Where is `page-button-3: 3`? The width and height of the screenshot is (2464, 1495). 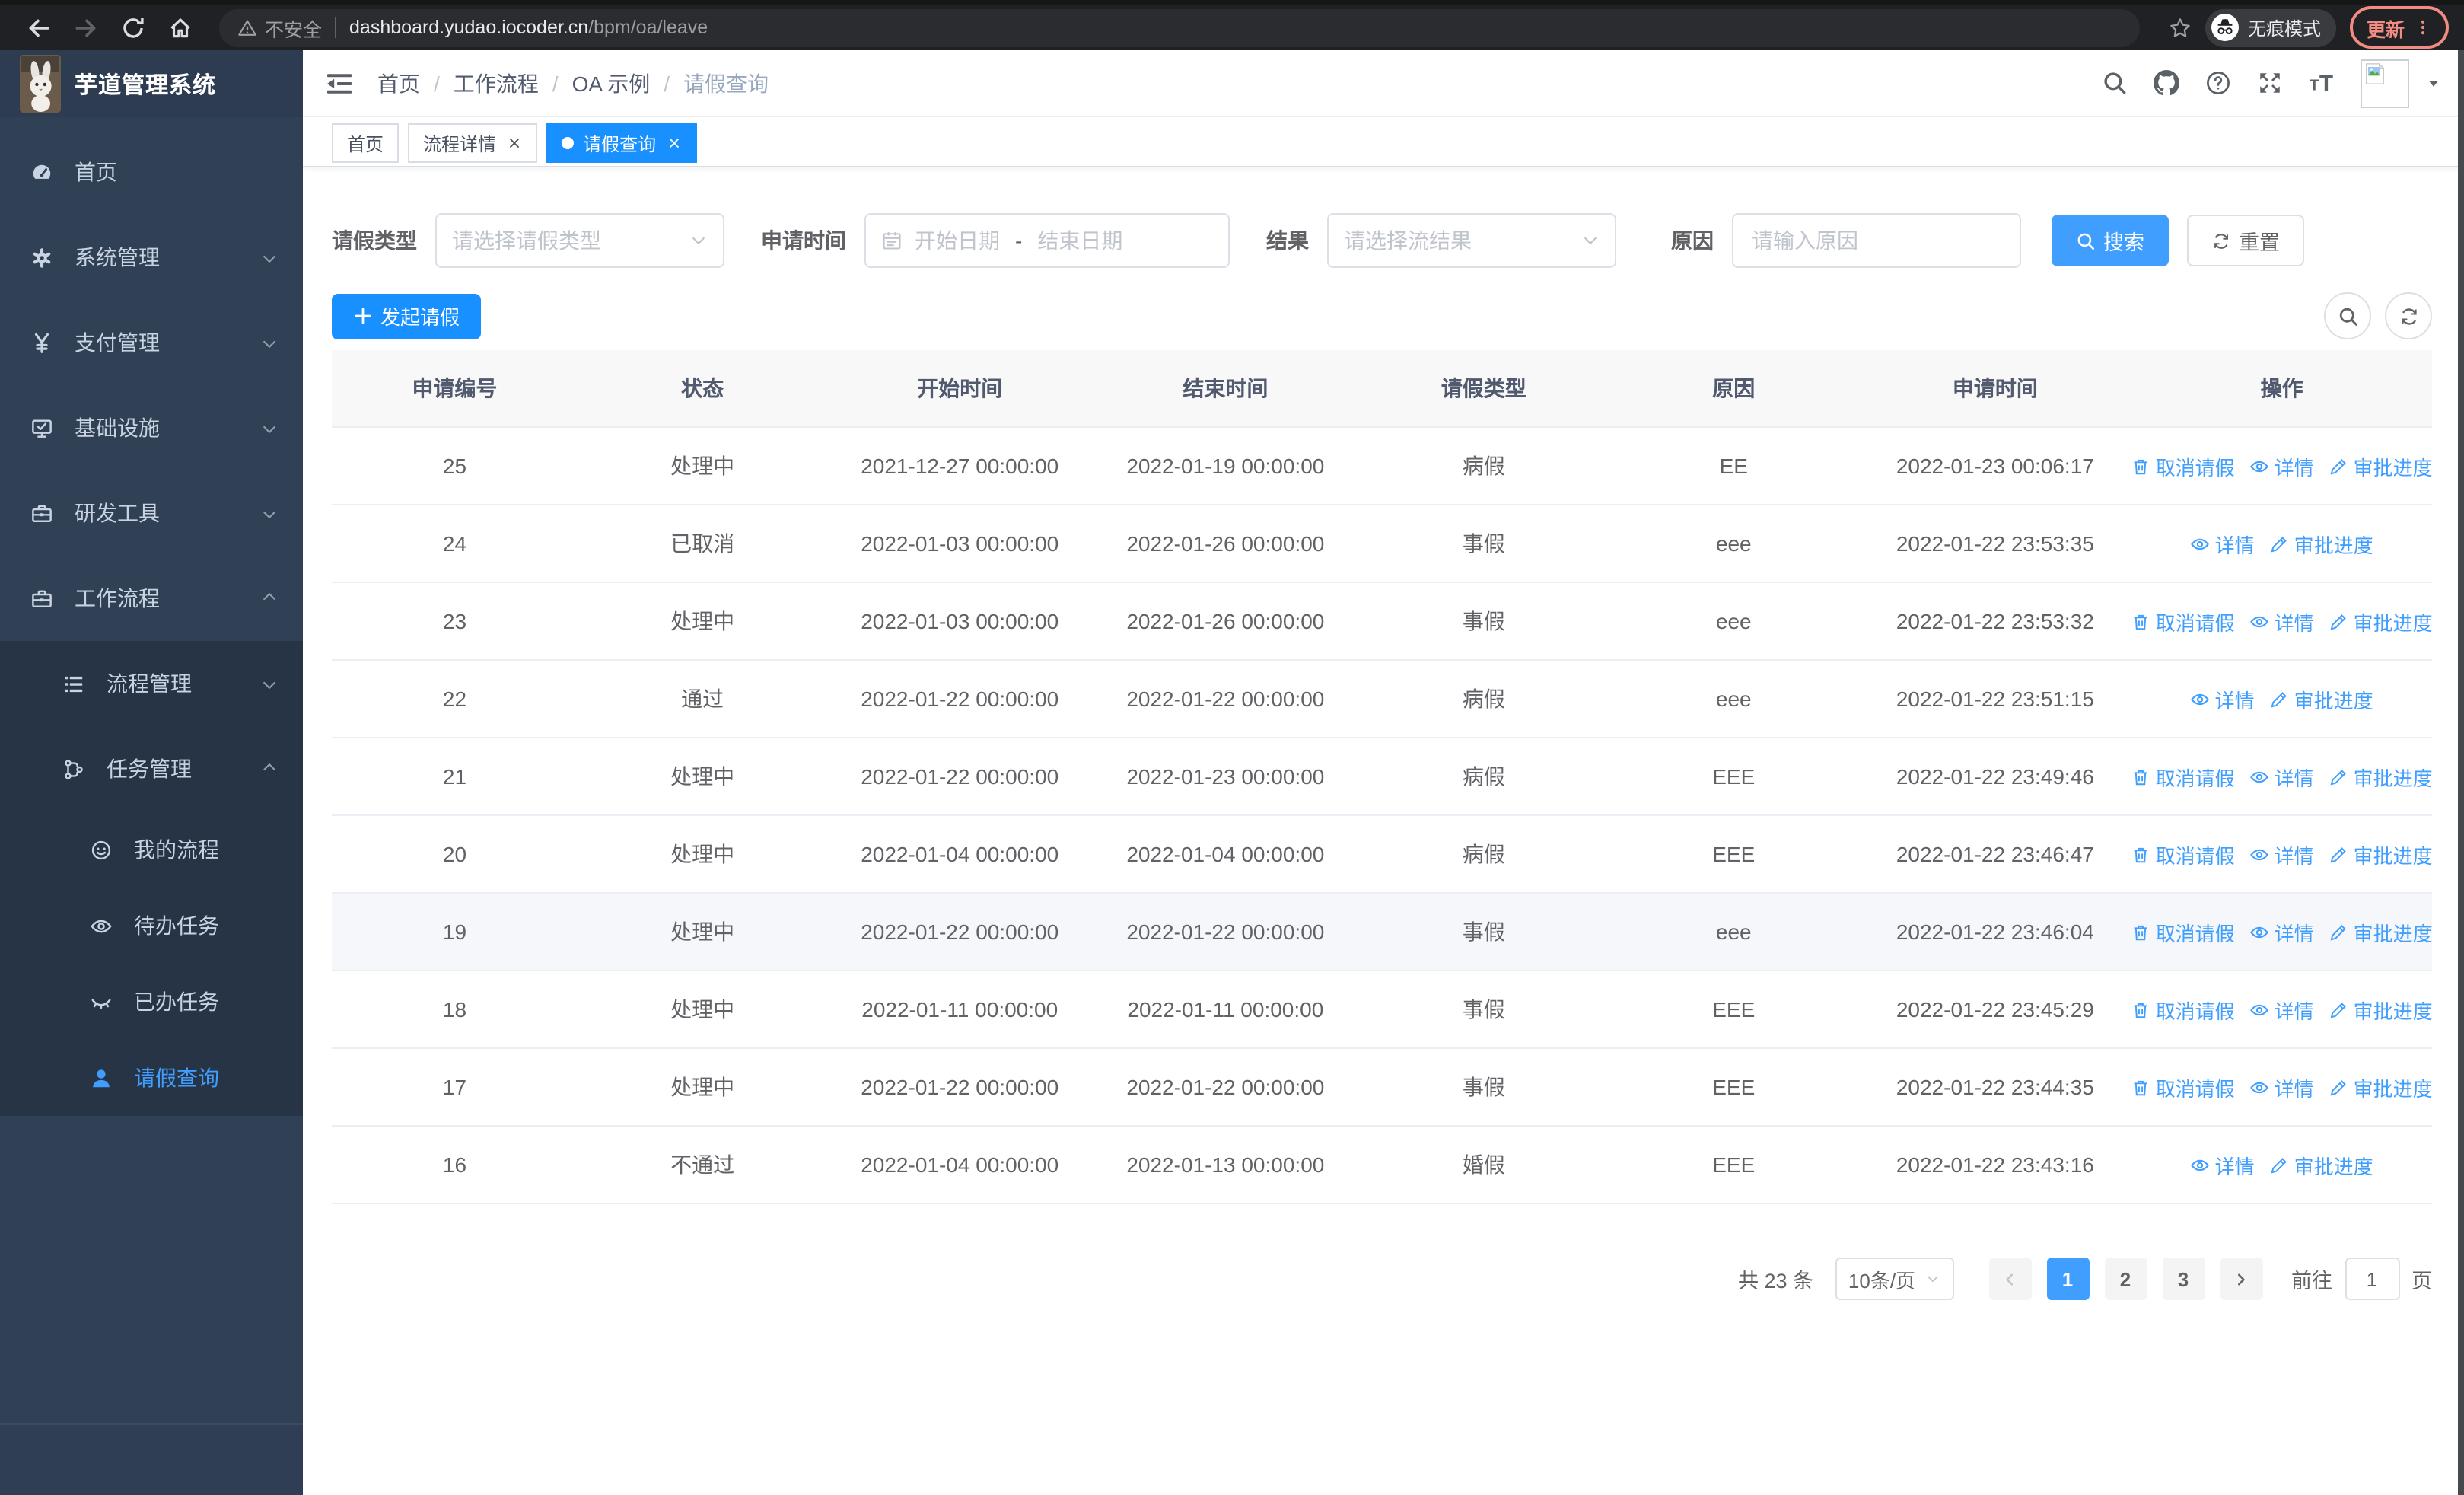
page-button-3: 3 is located at coordinates (2183, 1279).